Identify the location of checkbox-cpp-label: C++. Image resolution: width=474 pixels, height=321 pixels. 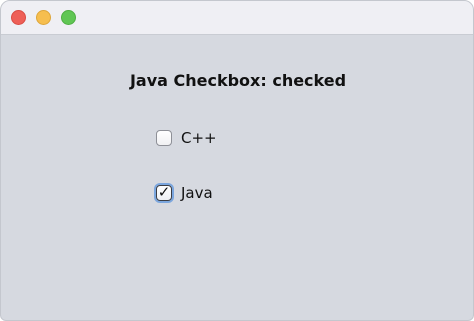
(199, 138).